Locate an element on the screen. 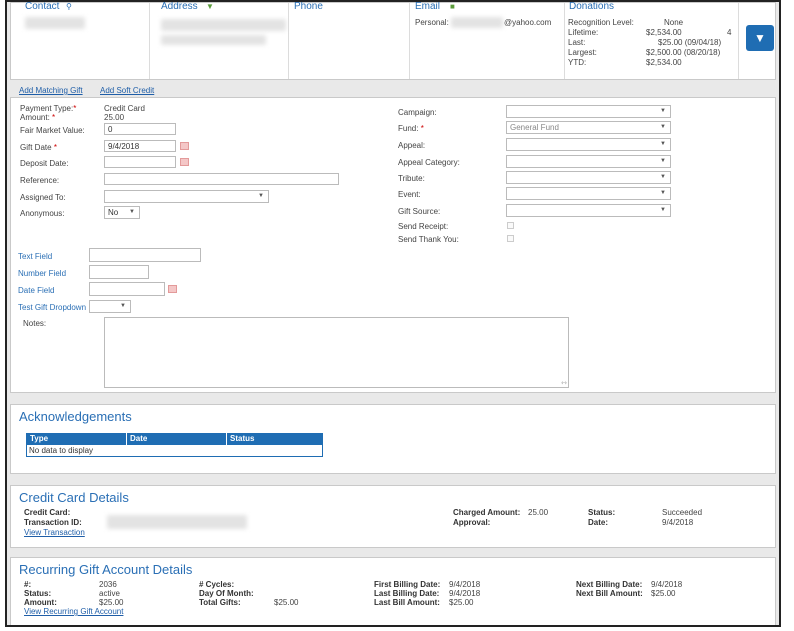 The height and width of the screenshot is (631, 794). chevron-down-icon: ▼ is located at coordinates (760, 38).